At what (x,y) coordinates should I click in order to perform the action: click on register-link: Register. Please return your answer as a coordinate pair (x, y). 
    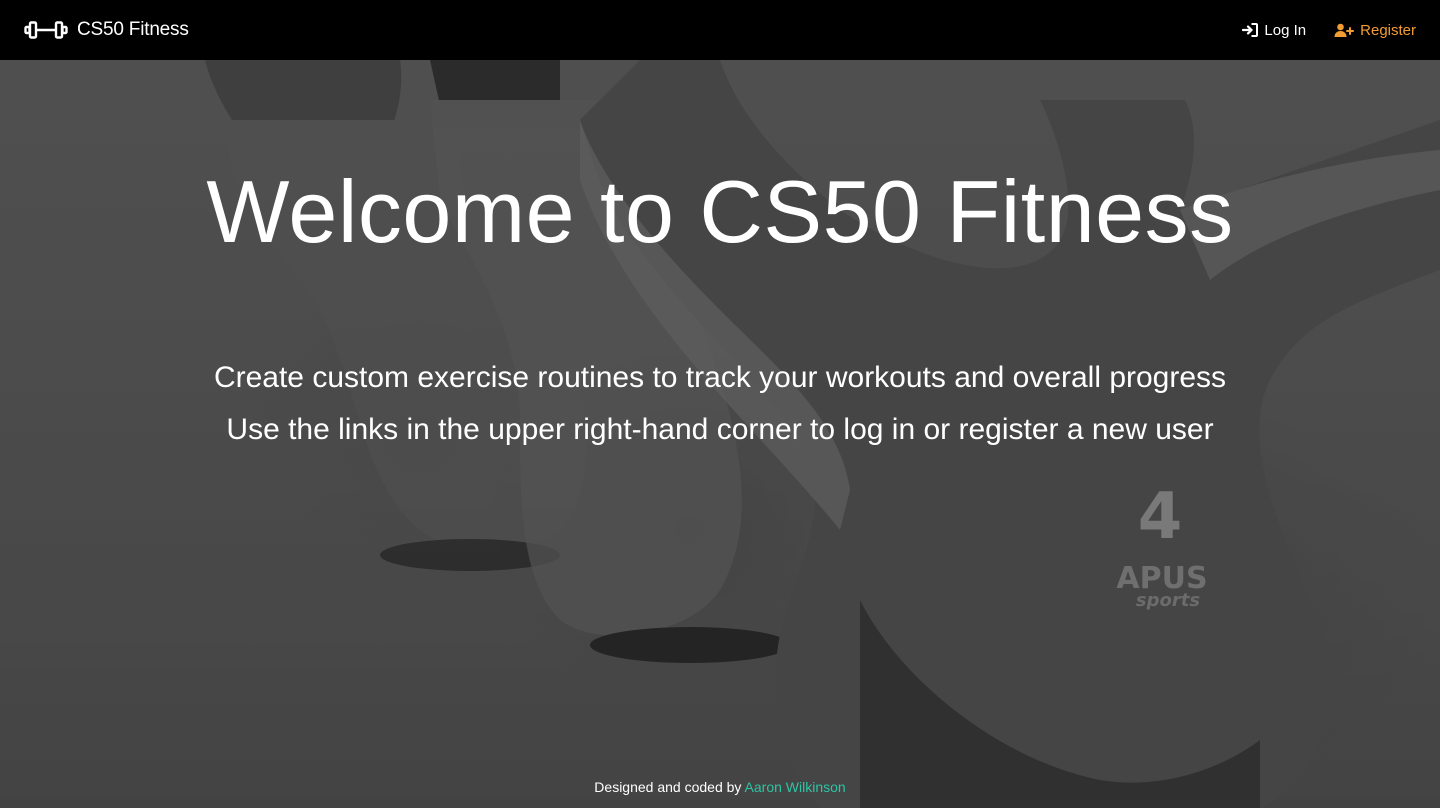
    Looking at the image, I should click on (1375, 30).